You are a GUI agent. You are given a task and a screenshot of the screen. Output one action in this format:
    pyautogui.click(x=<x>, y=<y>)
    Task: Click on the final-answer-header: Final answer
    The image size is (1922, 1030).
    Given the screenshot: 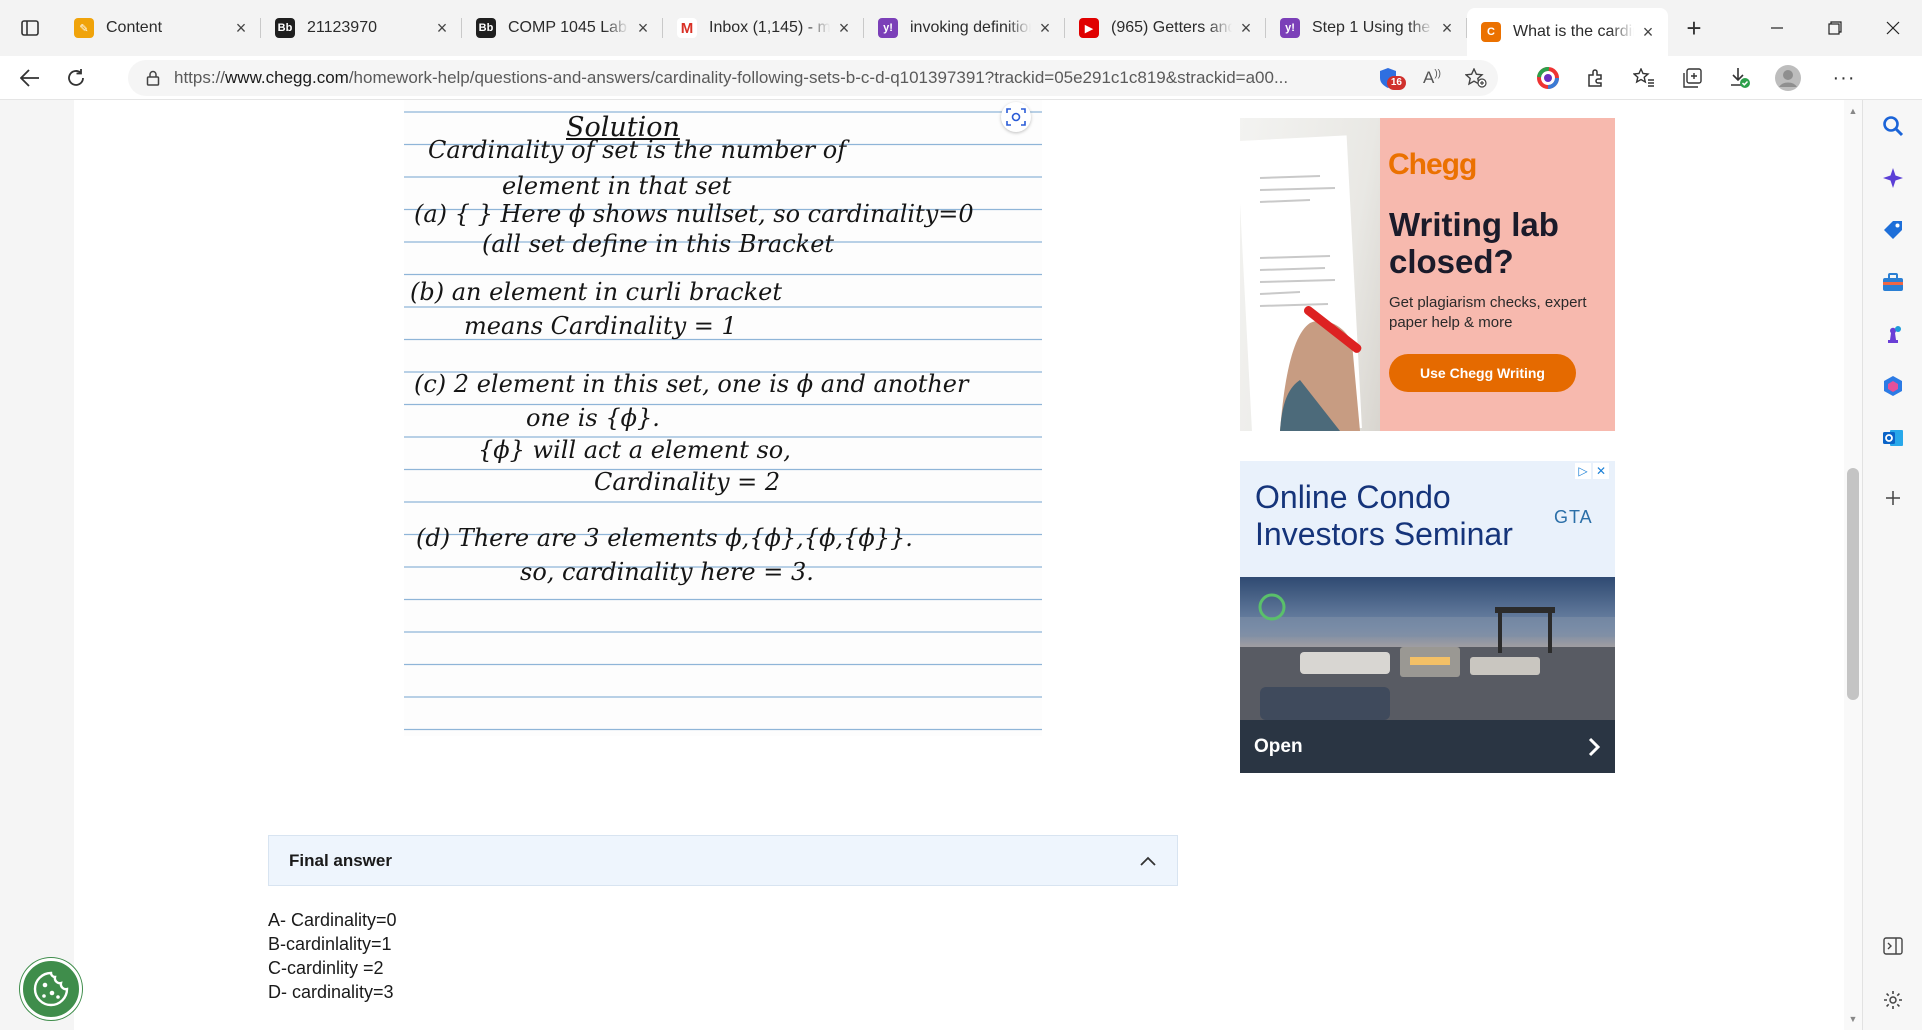 What is the action you would take?
    pyautogui.click(x=723, y=860)
    